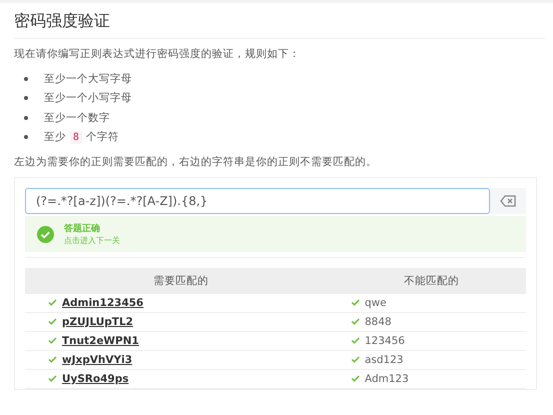  I want to click on non-match-string: 123456, so click(384, 340).